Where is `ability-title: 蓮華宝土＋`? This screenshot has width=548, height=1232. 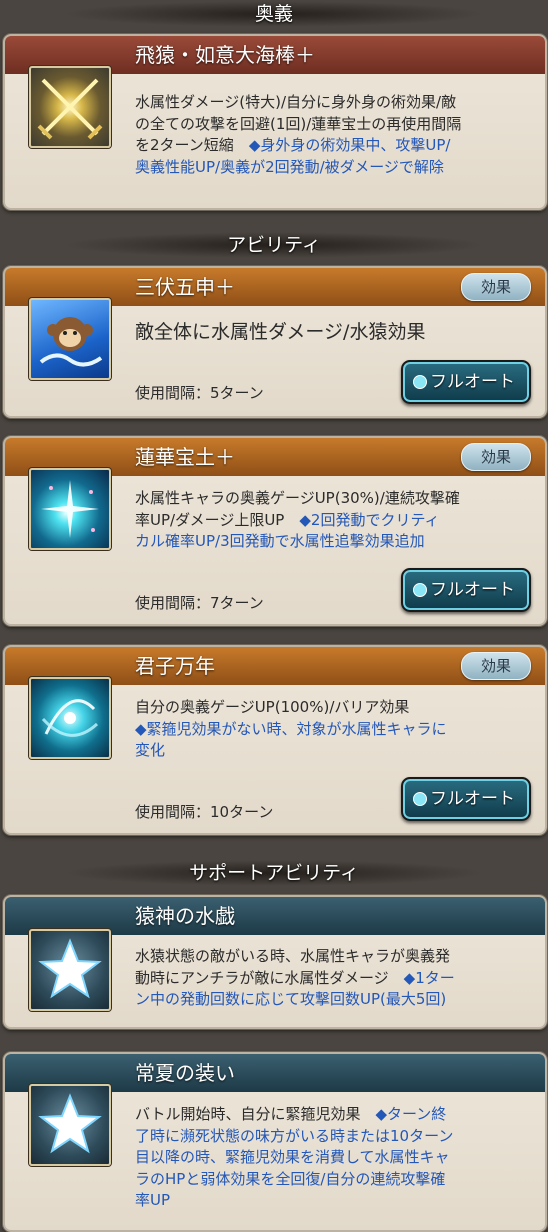
ability-title: 蓮華宝土＋ is located at coordinates (185, 457).